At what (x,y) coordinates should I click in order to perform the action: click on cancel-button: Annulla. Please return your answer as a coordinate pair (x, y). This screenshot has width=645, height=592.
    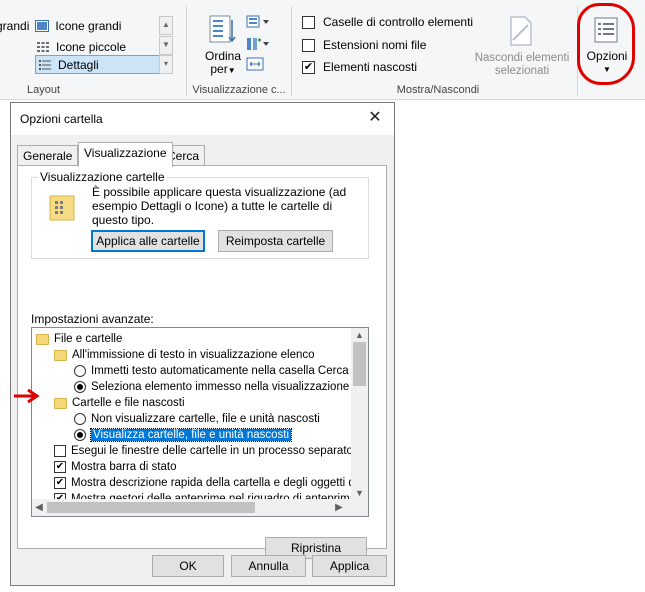
    Looking at the image, I should click on (268, 566).